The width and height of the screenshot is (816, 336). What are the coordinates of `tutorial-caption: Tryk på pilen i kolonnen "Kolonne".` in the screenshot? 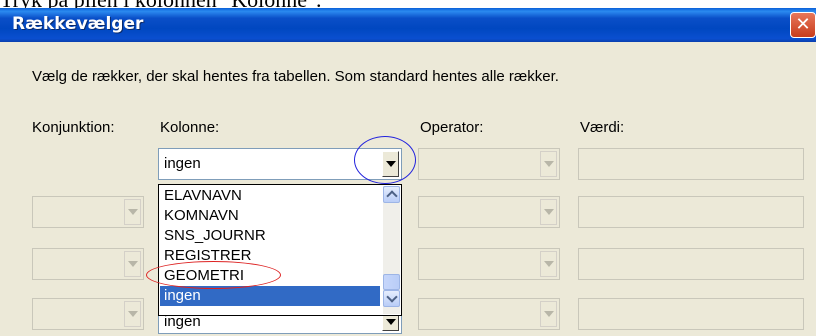 It's located at (408, 4).